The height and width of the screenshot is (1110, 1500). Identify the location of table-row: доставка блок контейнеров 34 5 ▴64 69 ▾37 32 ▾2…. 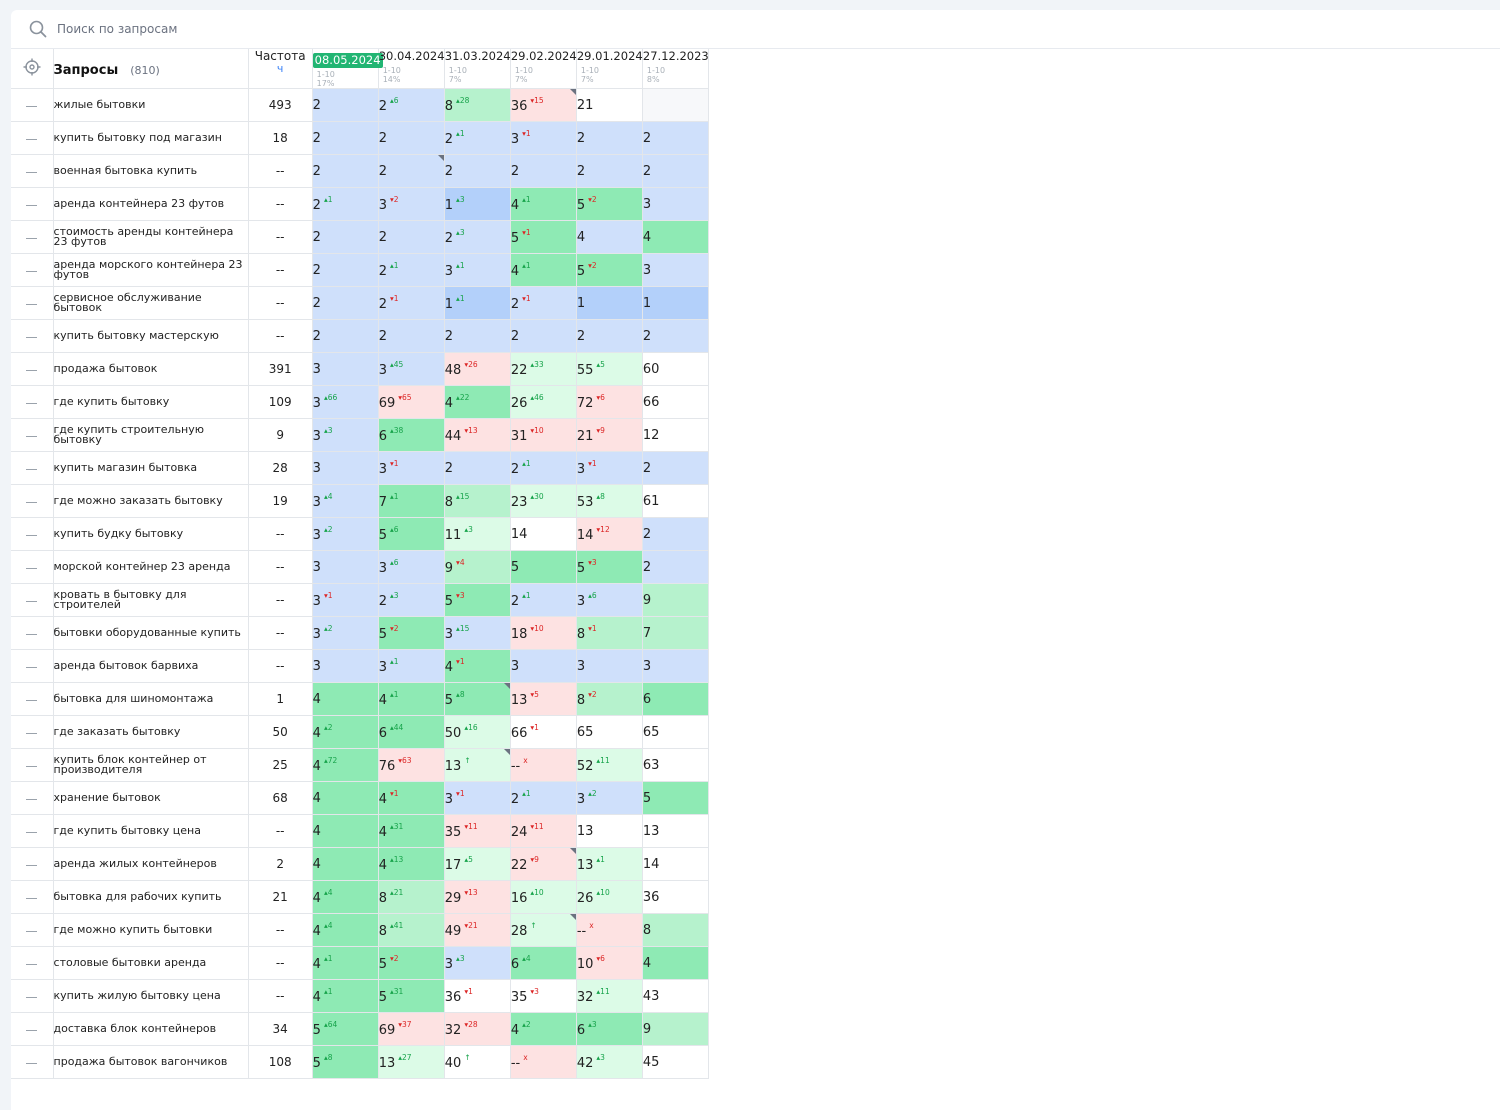
(360, 1029).